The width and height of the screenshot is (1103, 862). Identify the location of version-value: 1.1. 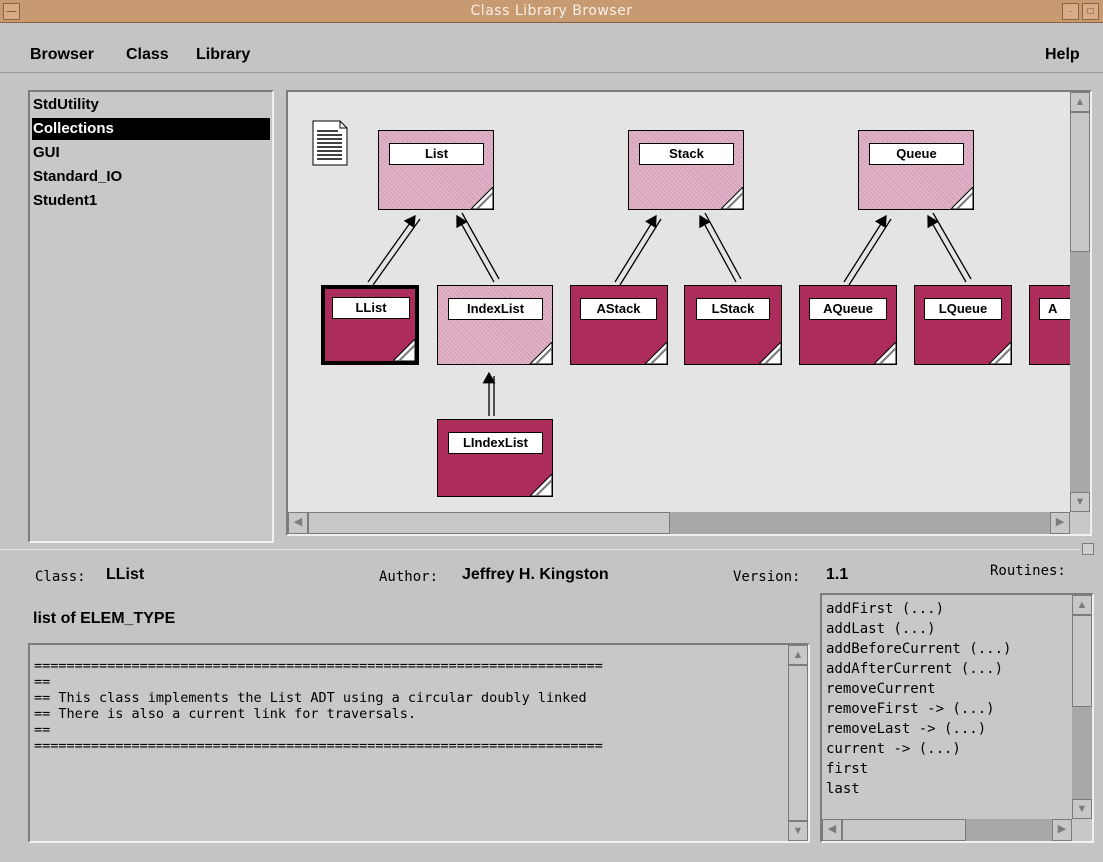
(837, 574).